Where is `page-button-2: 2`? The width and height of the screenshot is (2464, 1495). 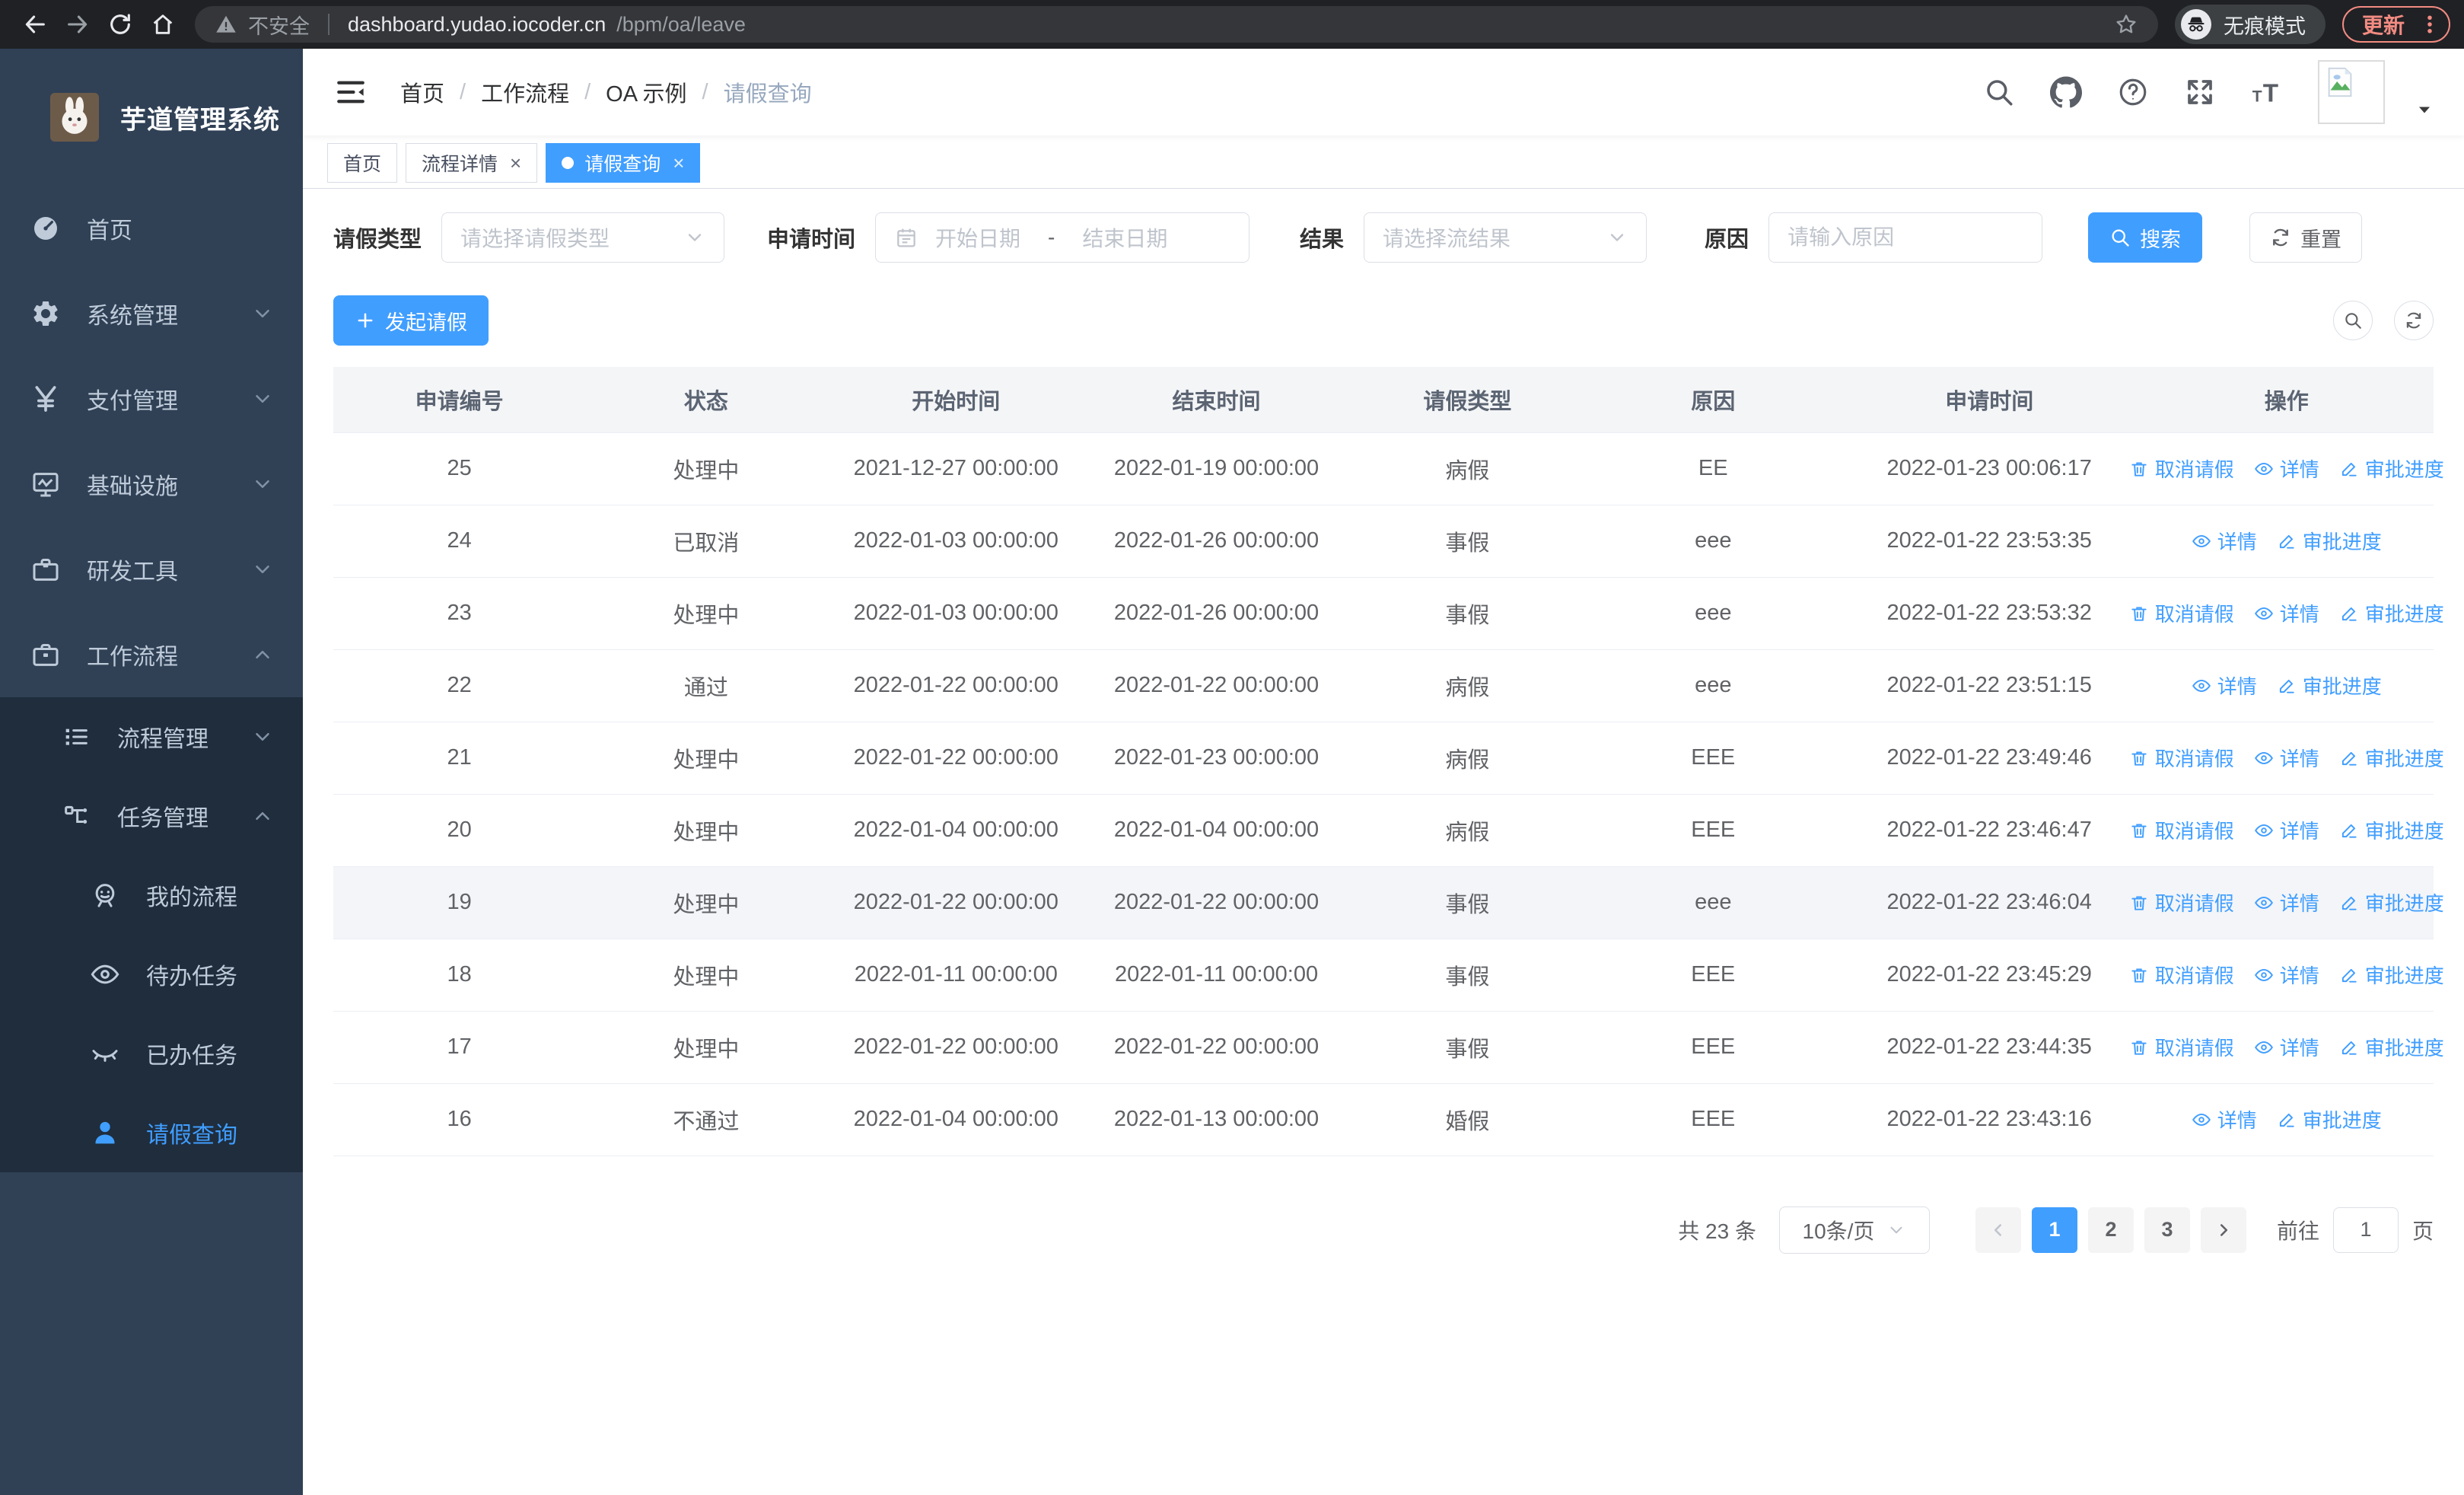 page-button-2: 2 is located at coordinates (2110, 1230).